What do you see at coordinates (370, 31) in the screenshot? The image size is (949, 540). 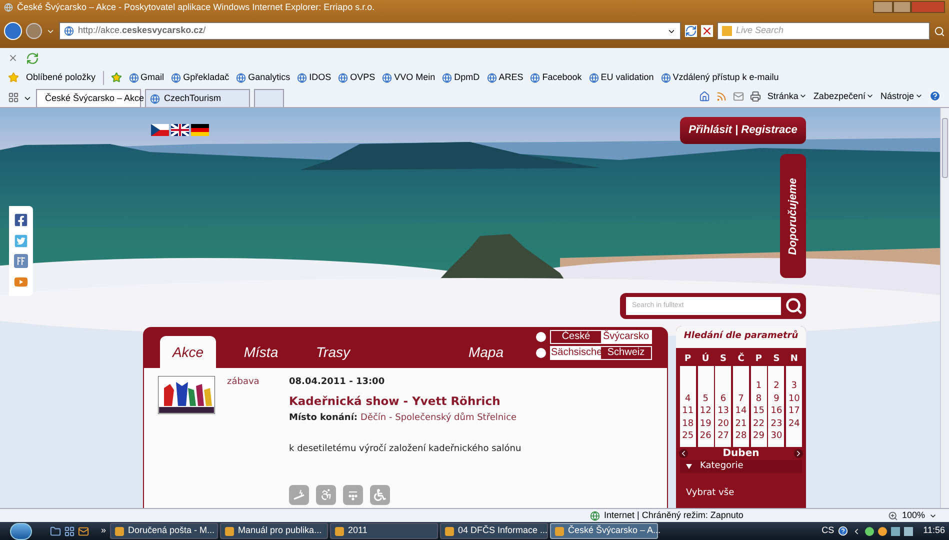 I see `address-field: http://akce.ceskesvycarsko.cz/` at bounding box center [370, 31].